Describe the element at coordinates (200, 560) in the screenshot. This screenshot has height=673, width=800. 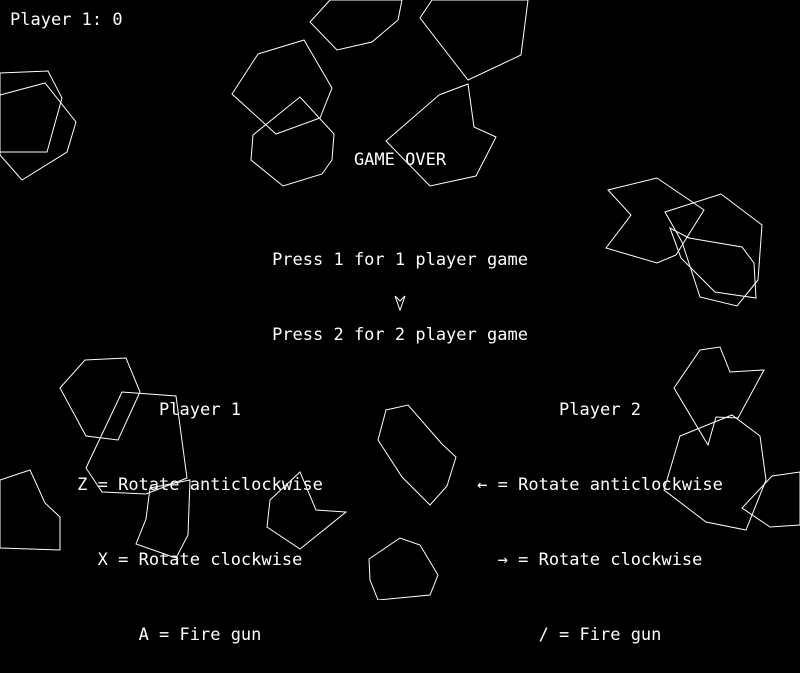
I see `player-1-control-rotate-clockwise: X = Rotate clockwise` at that location.